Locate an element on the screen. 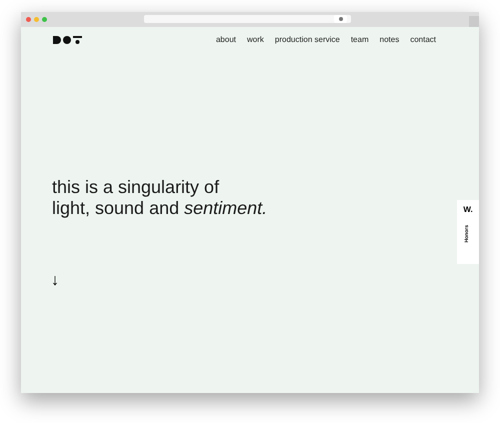 The image size is (500, 423). badge-mark: W. is located at coordinates (468, 210).